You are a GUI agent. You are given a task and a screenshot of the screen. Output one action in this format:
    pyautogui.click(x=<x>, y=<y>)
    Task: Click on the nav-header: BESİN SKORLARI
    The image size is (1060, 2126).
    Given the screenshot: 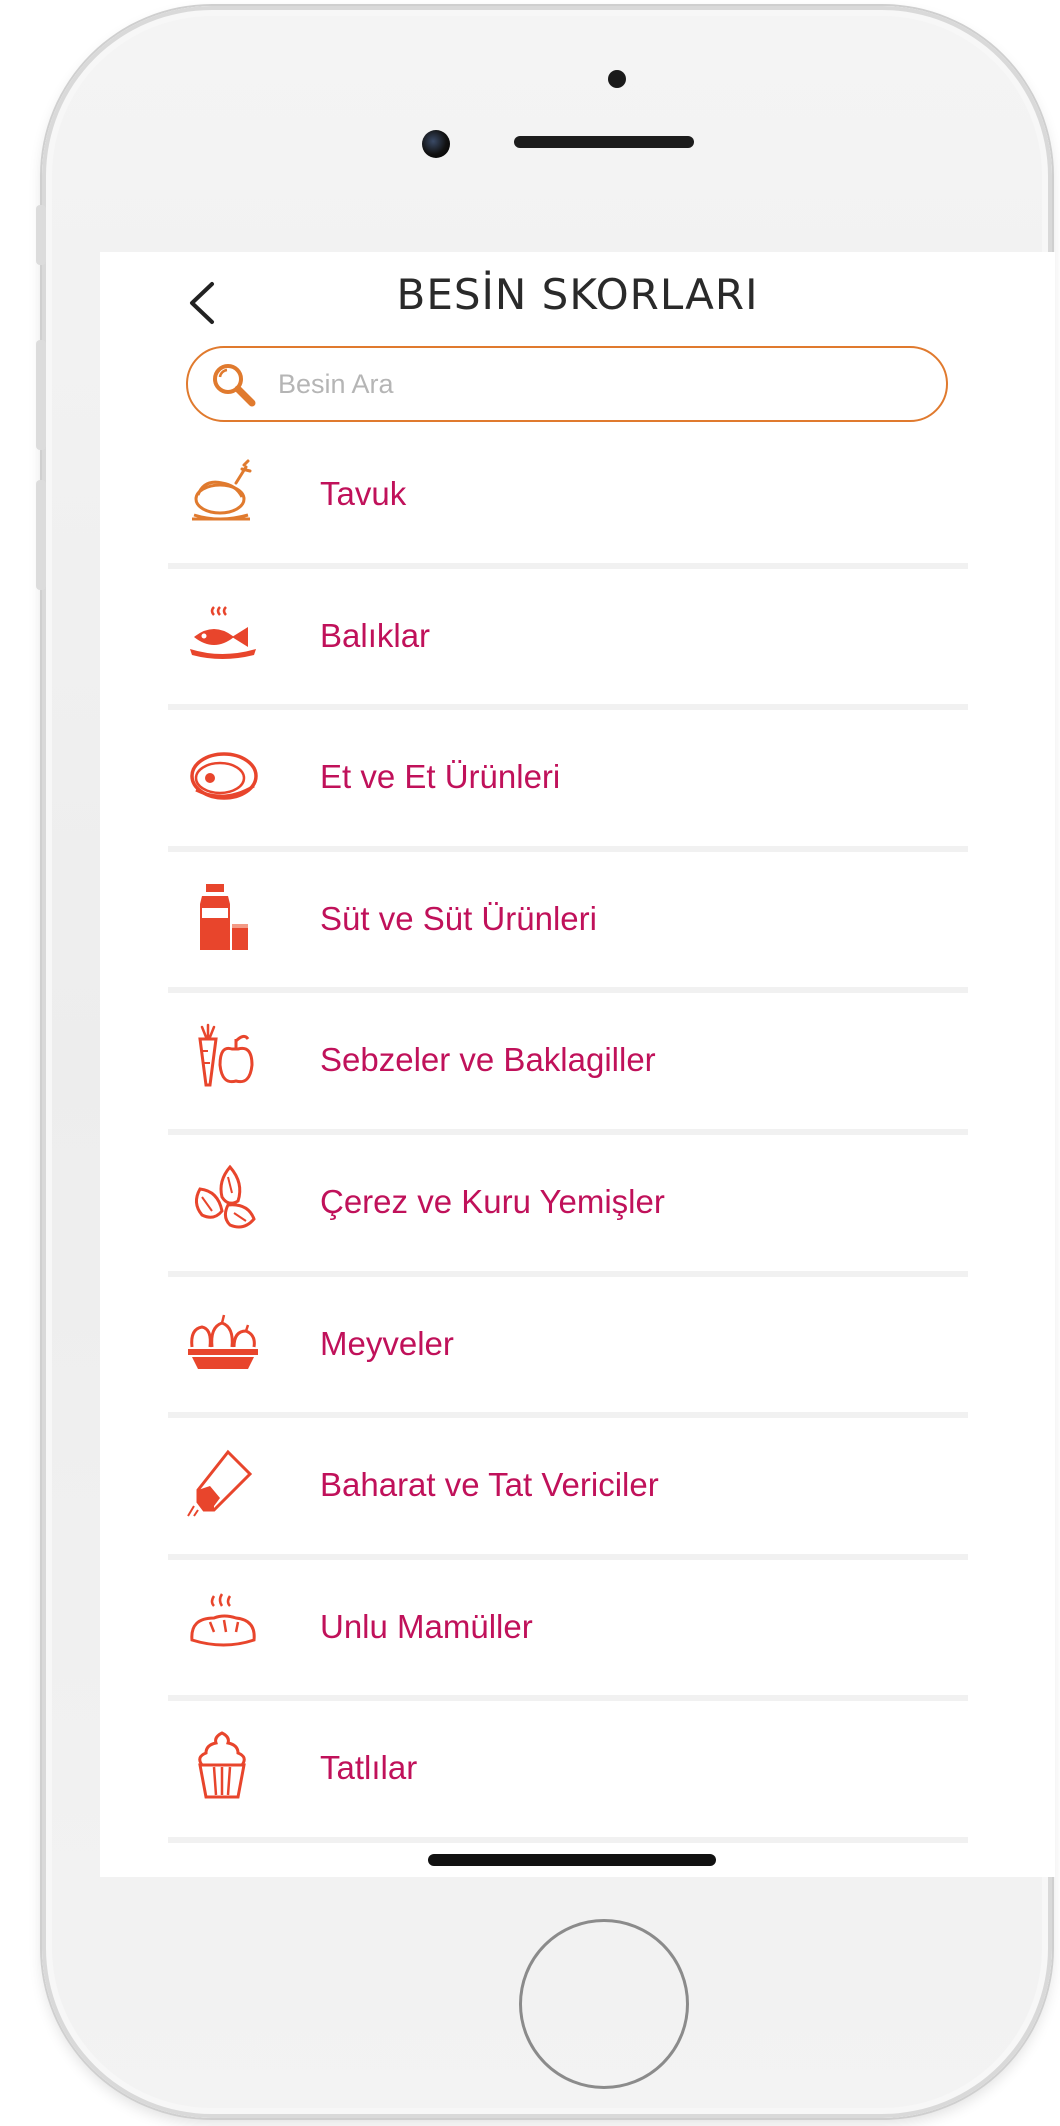 What is the action you would take?
    pyautogui.click(x=577, y=297)
    